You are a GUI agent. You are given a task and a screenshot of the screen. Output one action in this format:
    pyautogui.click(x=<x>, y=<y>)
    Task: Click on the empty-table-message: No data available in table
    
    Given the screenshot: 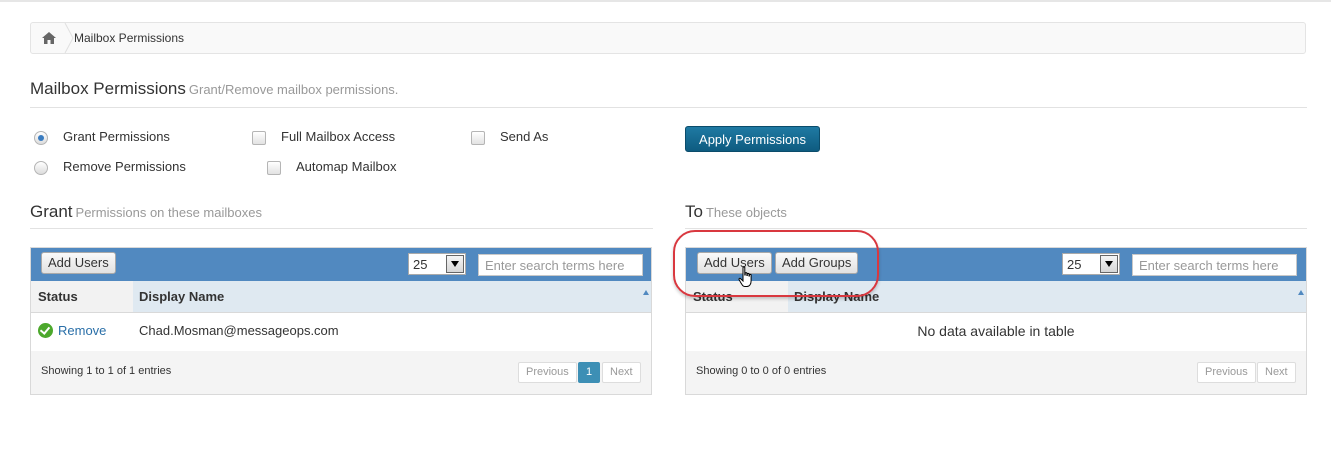 What is the action you would take?
    pyautogui.click(x=996, y=331)
    